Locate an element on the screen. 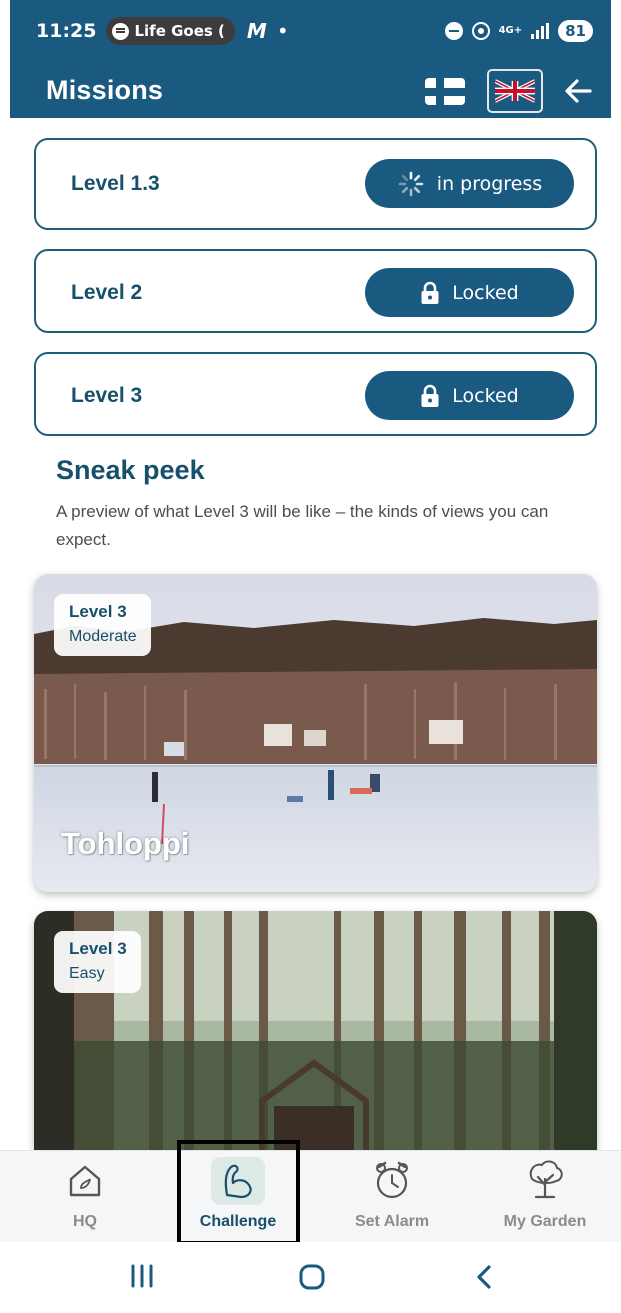  do-not-disturb-icon is located at coordinates (453, 31).